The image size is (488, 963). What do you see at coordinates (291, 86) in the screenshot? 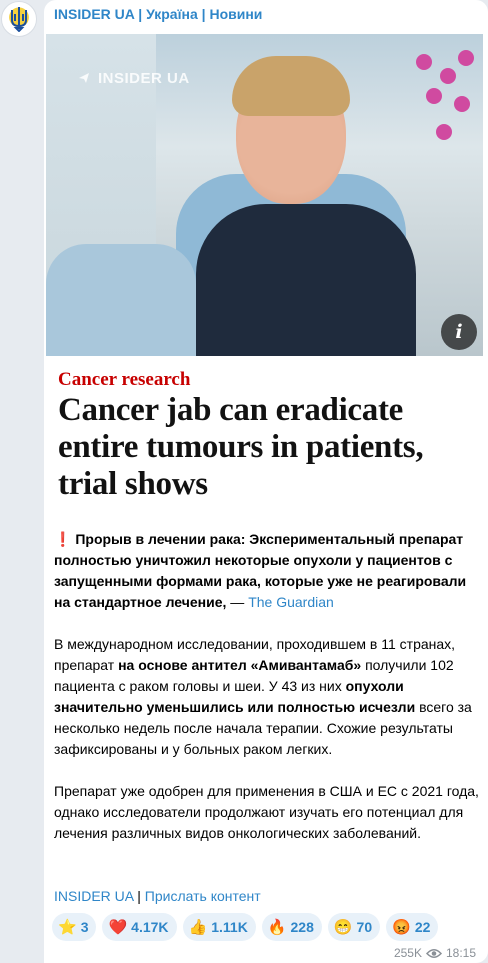
I see `photo-person-hair` at bounding box center [291, 86].